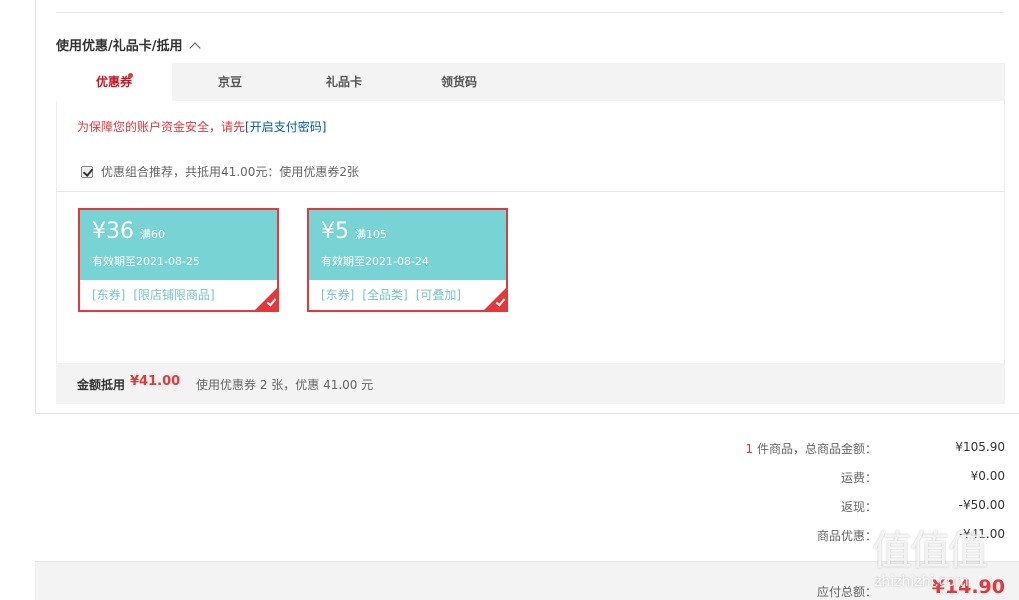  I want to click on coupon-validity: 有效期至2021-08-24, so click(375, 261).